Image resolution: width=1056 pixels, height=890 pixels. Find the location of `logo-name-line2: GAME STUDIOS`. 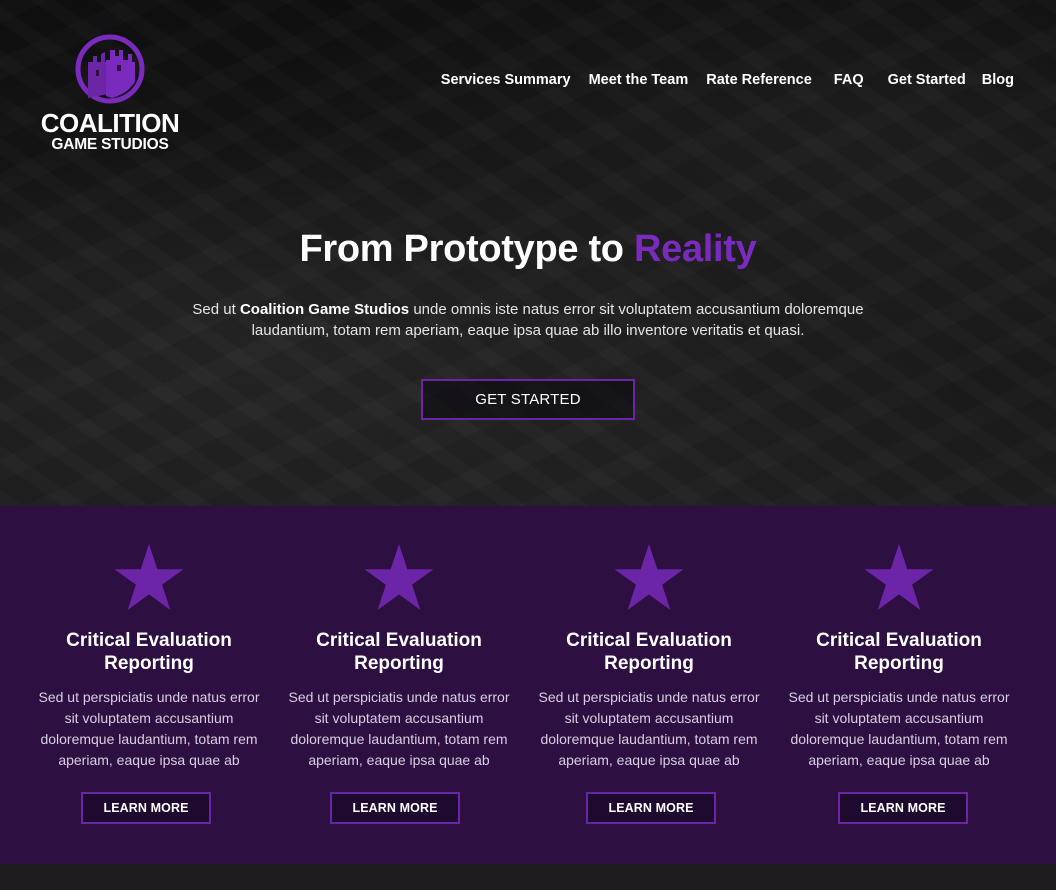

logo-name-line2: GAME STUDIOS is located at coordinates (110, 144).